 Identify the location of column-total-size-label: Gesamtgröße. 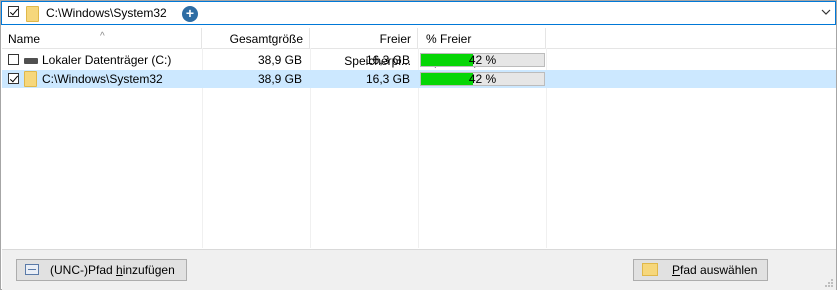
(266, 39).